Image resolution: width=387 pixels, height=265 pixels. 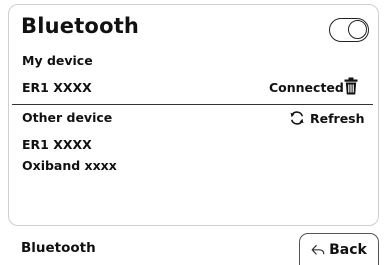 I want to click on back-button: Back, so click(x=339, y=249).